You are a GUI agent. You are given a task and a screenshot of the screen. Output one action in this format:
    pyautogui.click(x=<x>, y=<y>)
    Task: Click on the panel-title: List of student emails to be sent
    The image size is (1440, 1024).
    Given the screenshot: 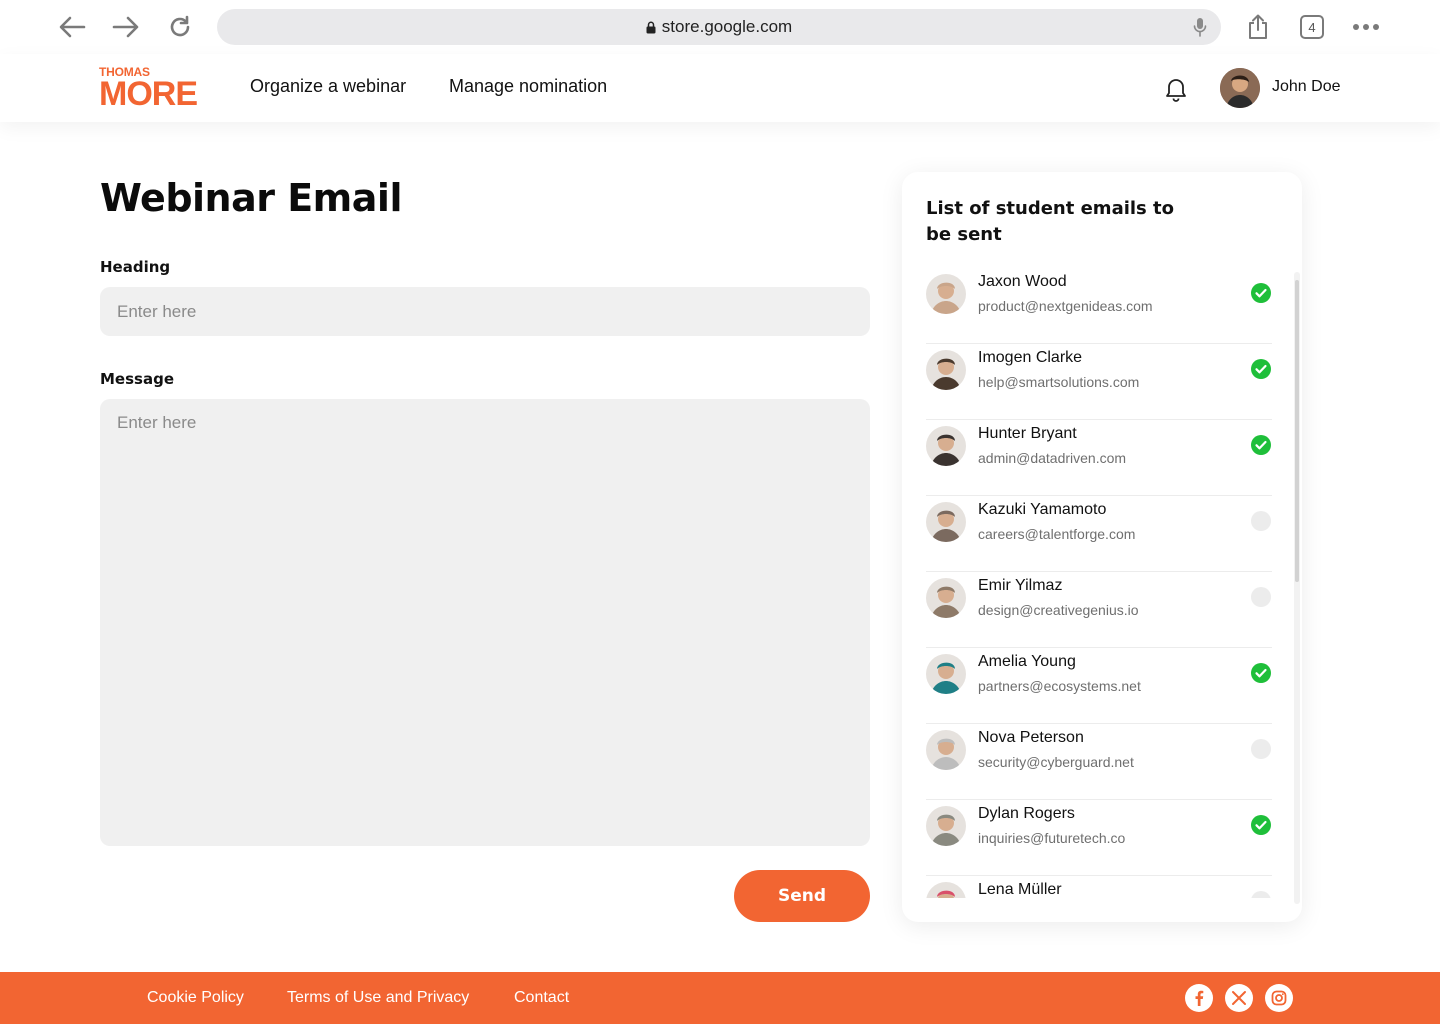 What is the action you would take?
    pyautogui.click(x=1050, y=221)
    